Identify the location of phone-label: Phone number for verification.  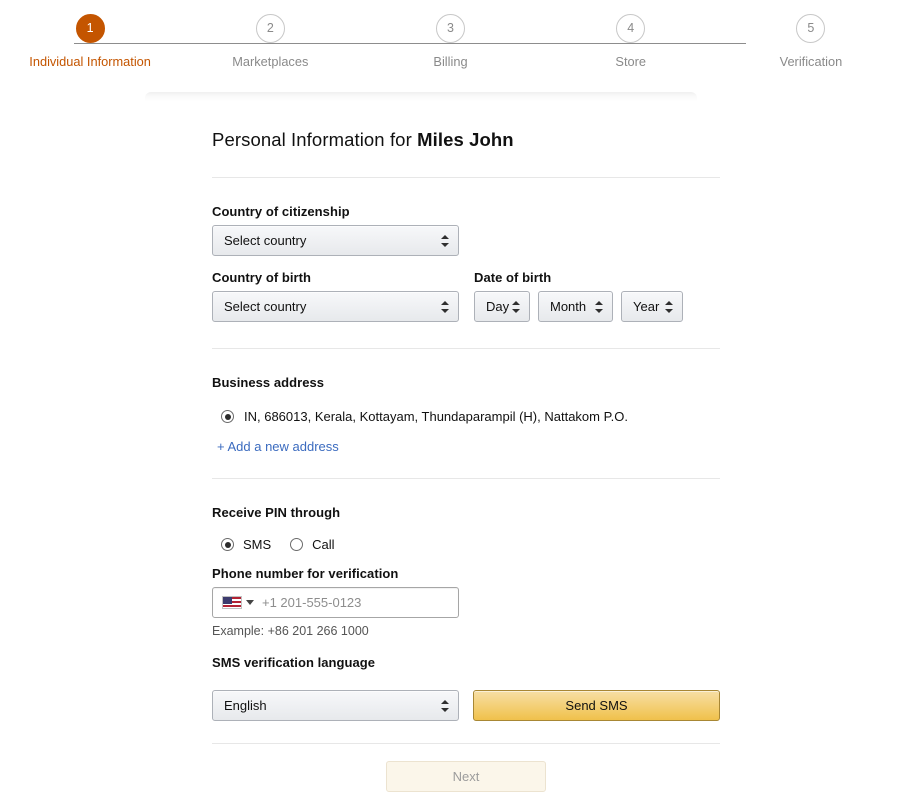
(305, 573).